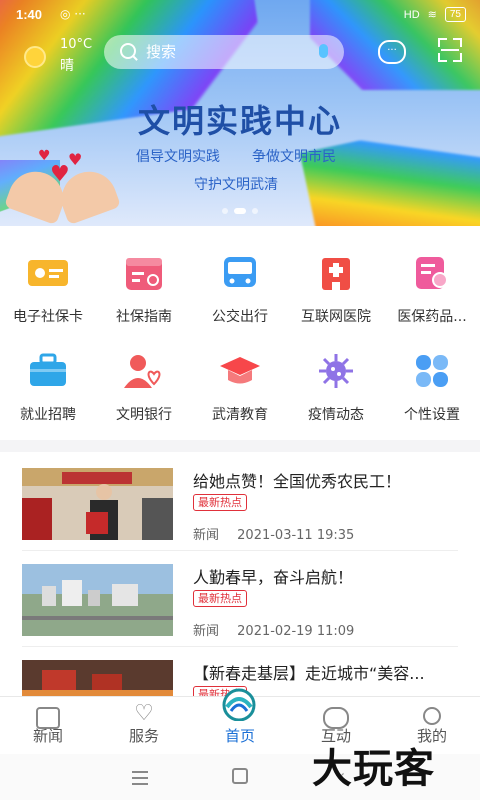 Image resolution: width=480 pixels, height=800 pixels. I want to click on news-date: 2021-02-19 11:09, so click(296, 631).